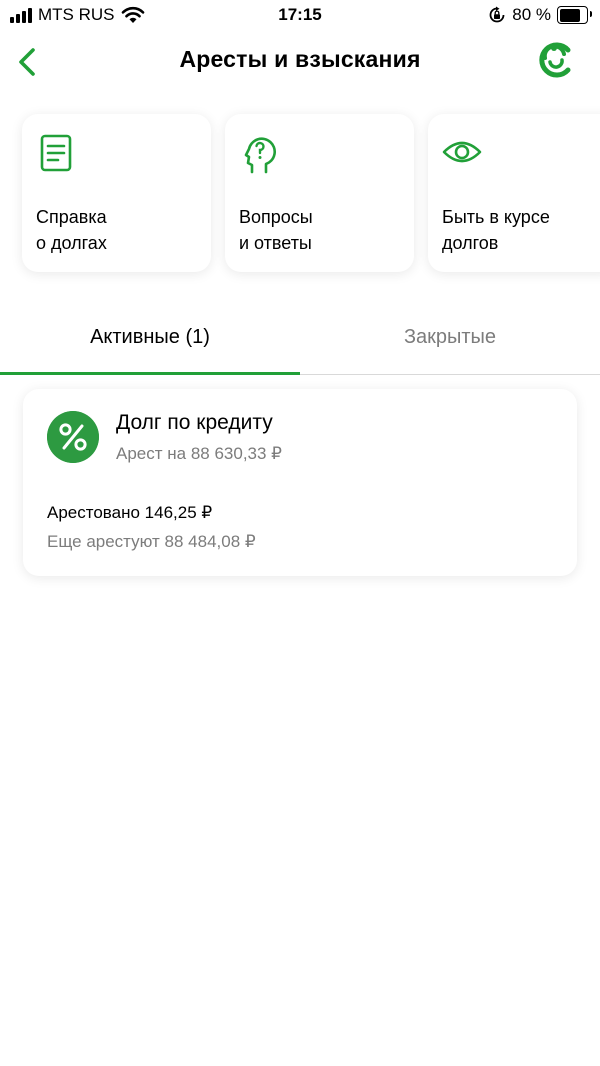 Image resolution: width=600 pixels, height=1066 pixels. I want to click on status-right: 80 %, so click(540, 15).